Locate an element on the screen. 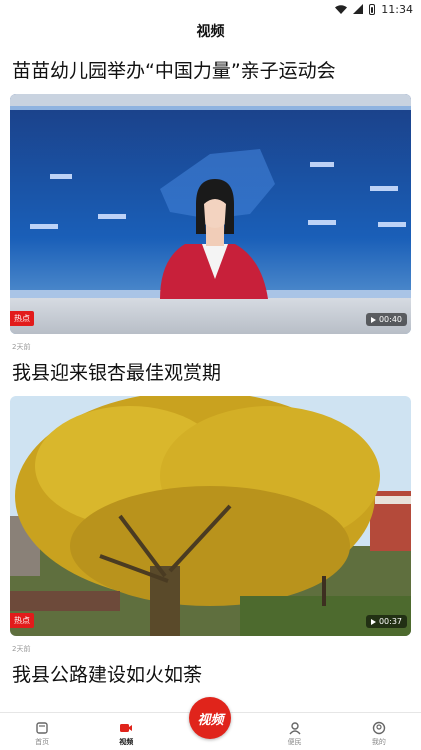  video-card: 我县公路建设如火如荼 is located at coordinates (210, 675).